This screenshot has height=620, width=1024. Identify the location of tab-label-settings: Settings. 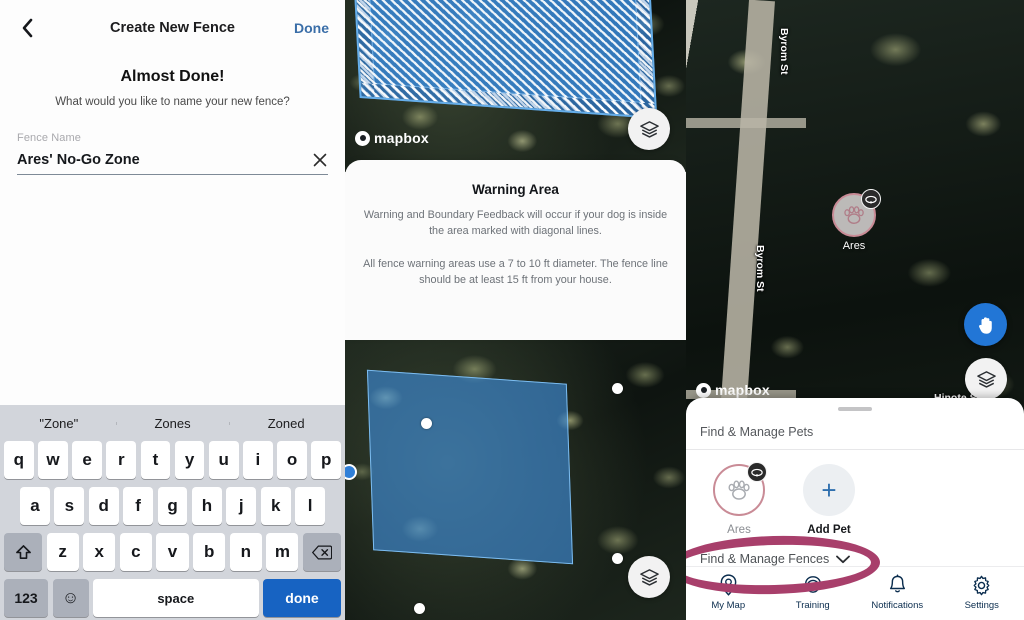
(981, 605).